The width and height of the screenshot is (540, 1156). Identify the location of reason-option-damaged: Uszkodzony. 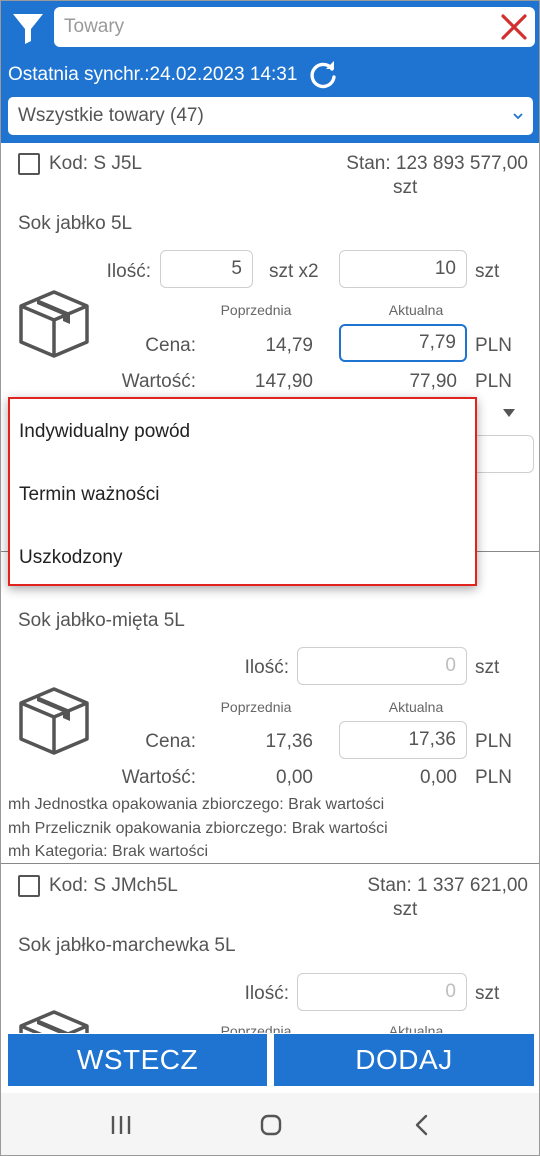
(71, 558).